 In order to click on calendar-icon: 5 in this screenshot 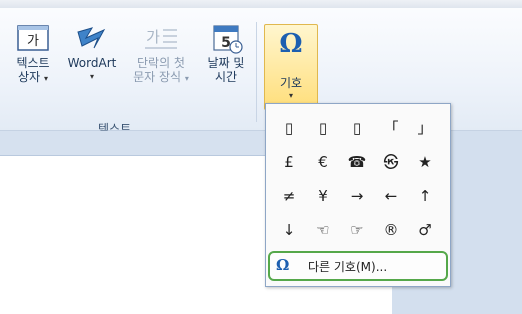, I will do `click(228, 39)`.